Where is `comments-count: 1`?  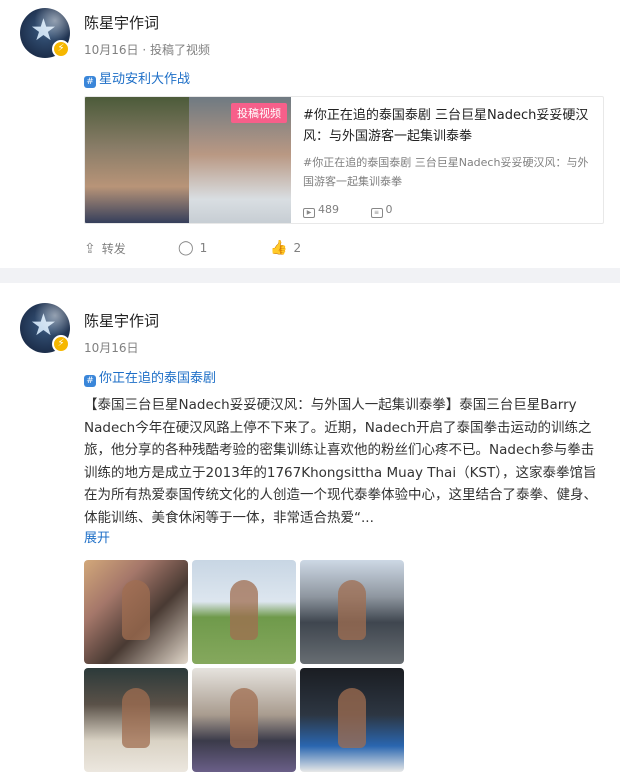
comments-count: 1 is located at coordinates (203, 248).